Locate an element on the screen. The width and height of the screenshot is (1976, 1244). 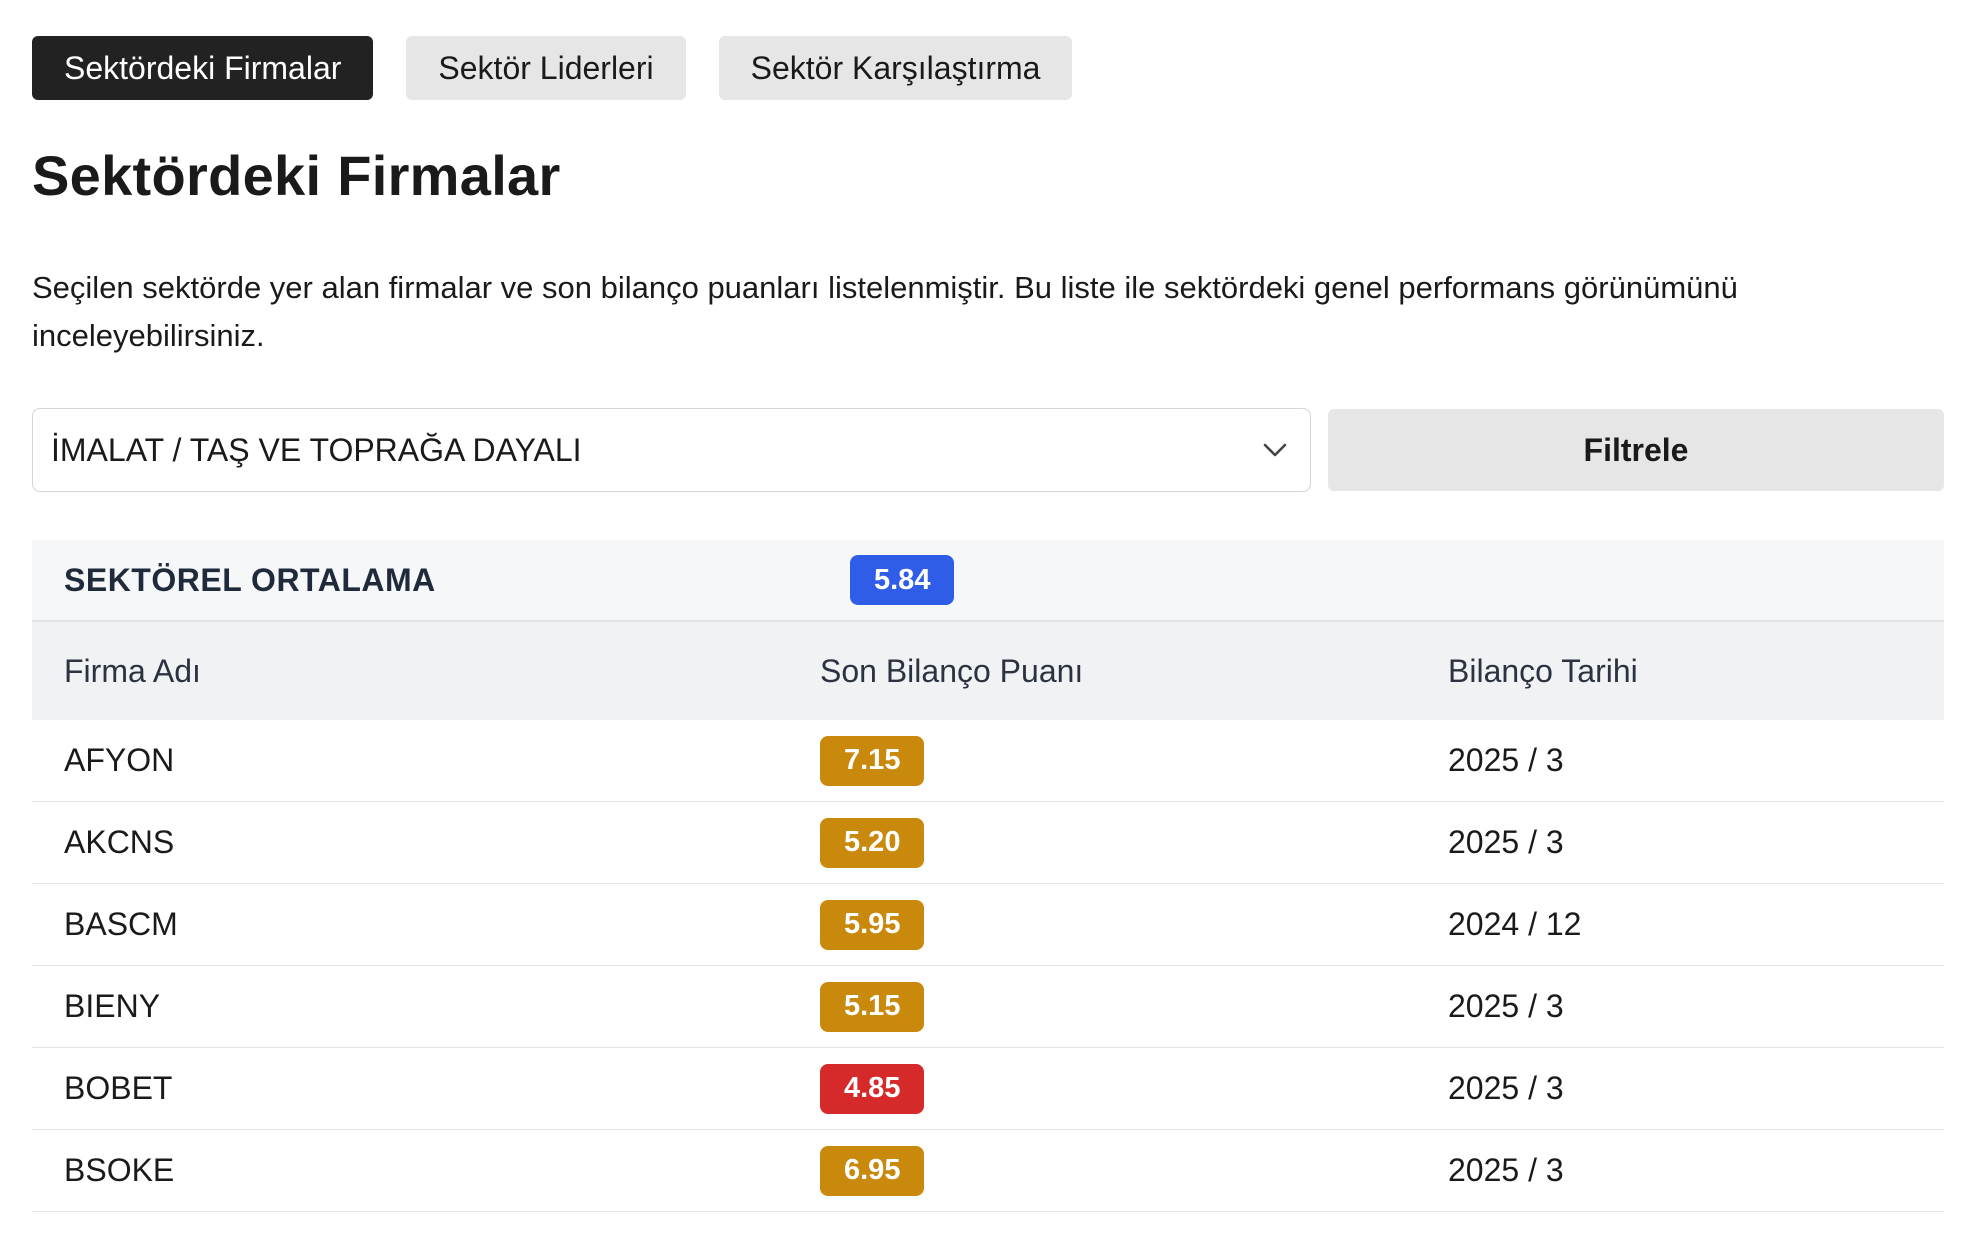
company-name: BIENY is located at coordinates (112, 1006).